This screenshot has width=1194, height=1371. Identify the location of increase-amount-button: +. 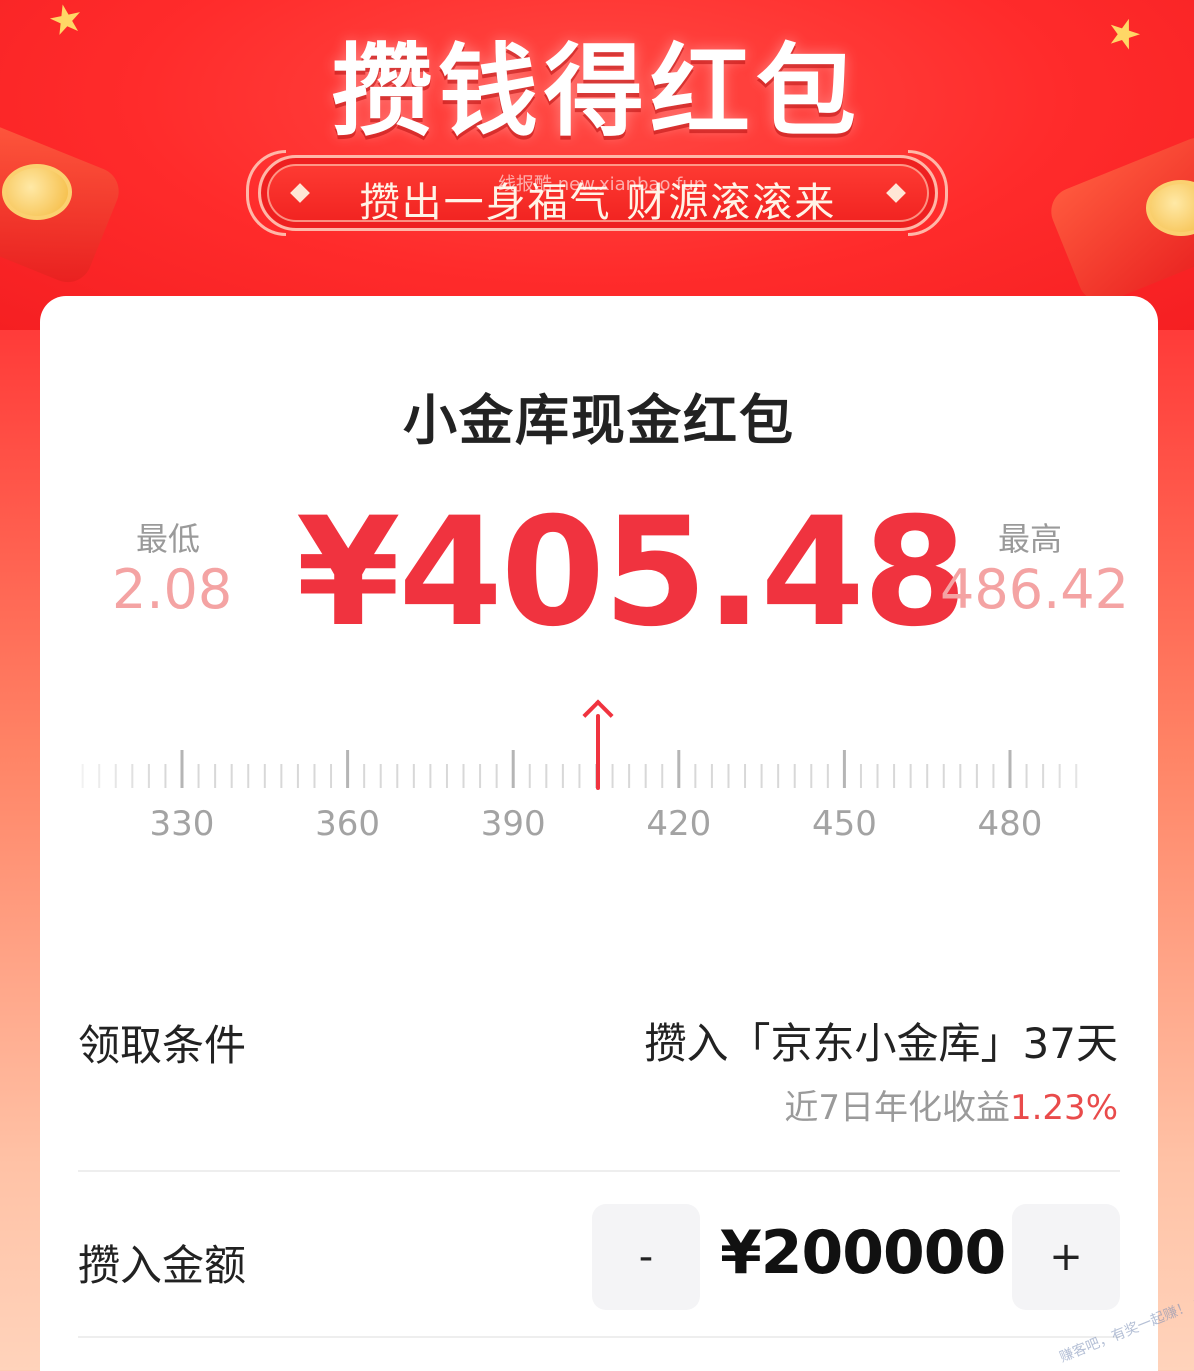
(1066, 1257).